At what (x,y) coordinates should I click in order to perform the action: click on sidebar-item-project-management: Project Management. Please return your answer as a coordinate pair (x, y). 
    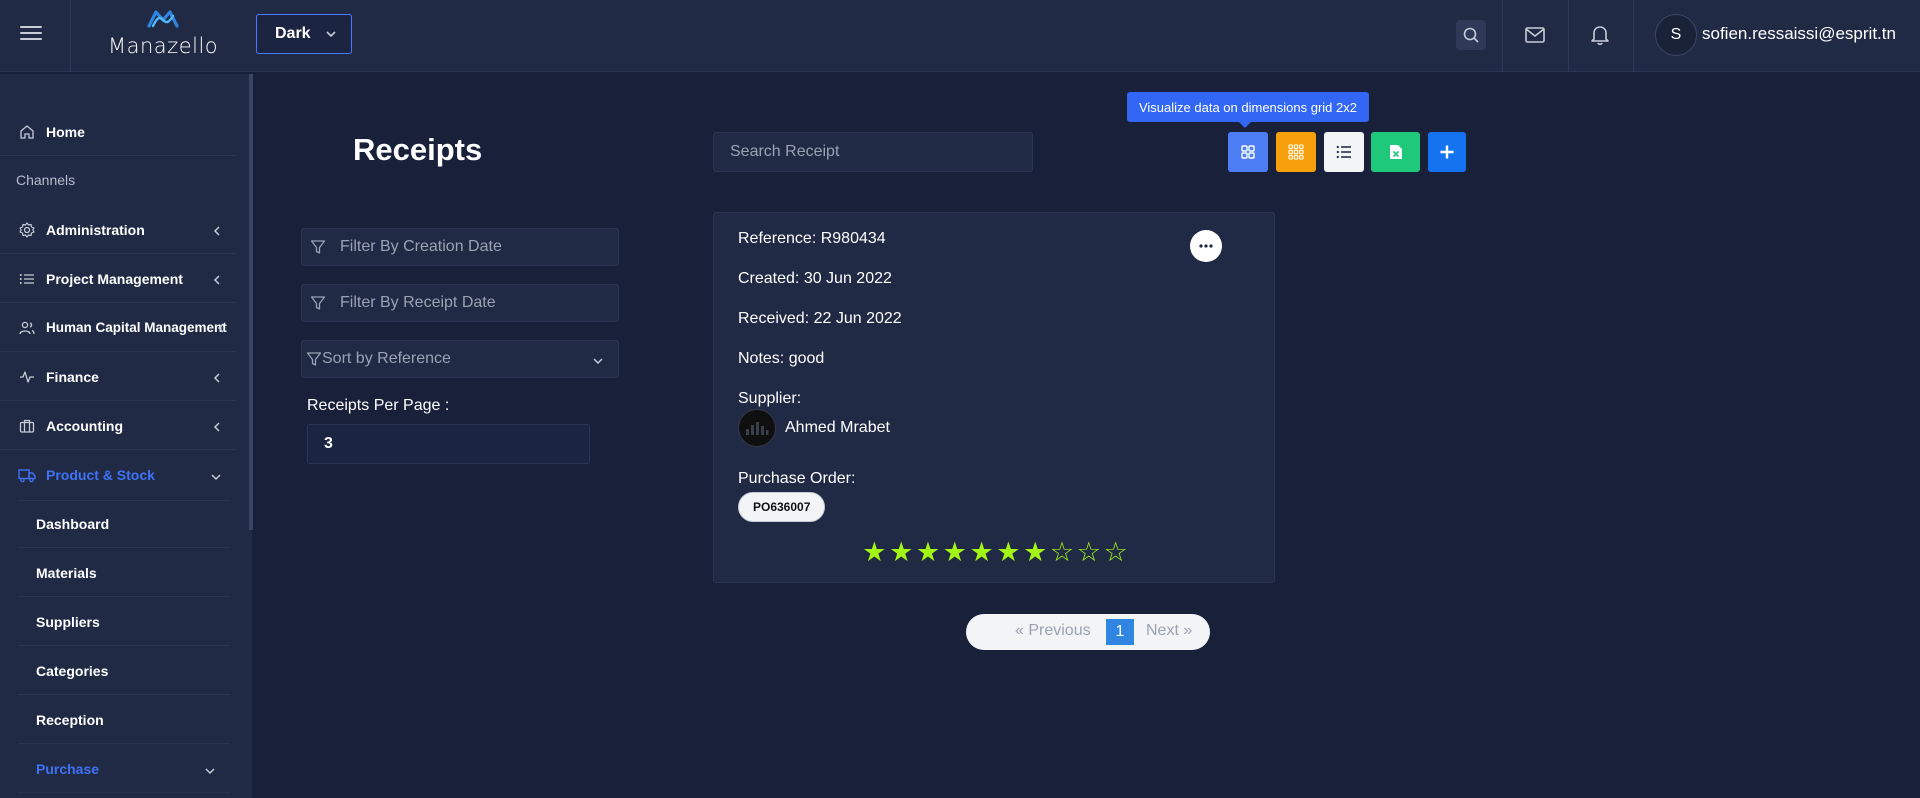
    Looking at the image, I should click on (118, 279).